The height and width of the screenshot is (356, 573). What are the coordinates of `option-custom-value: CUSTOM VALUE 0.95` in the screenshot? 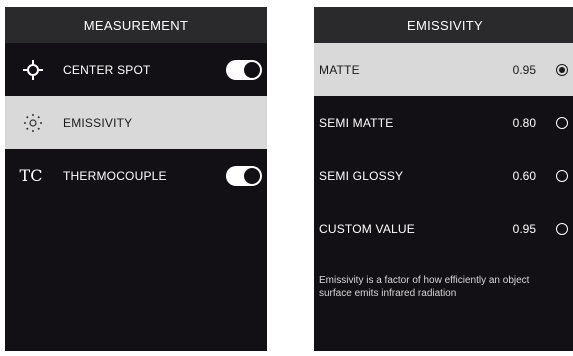 It's located at (443, 228).